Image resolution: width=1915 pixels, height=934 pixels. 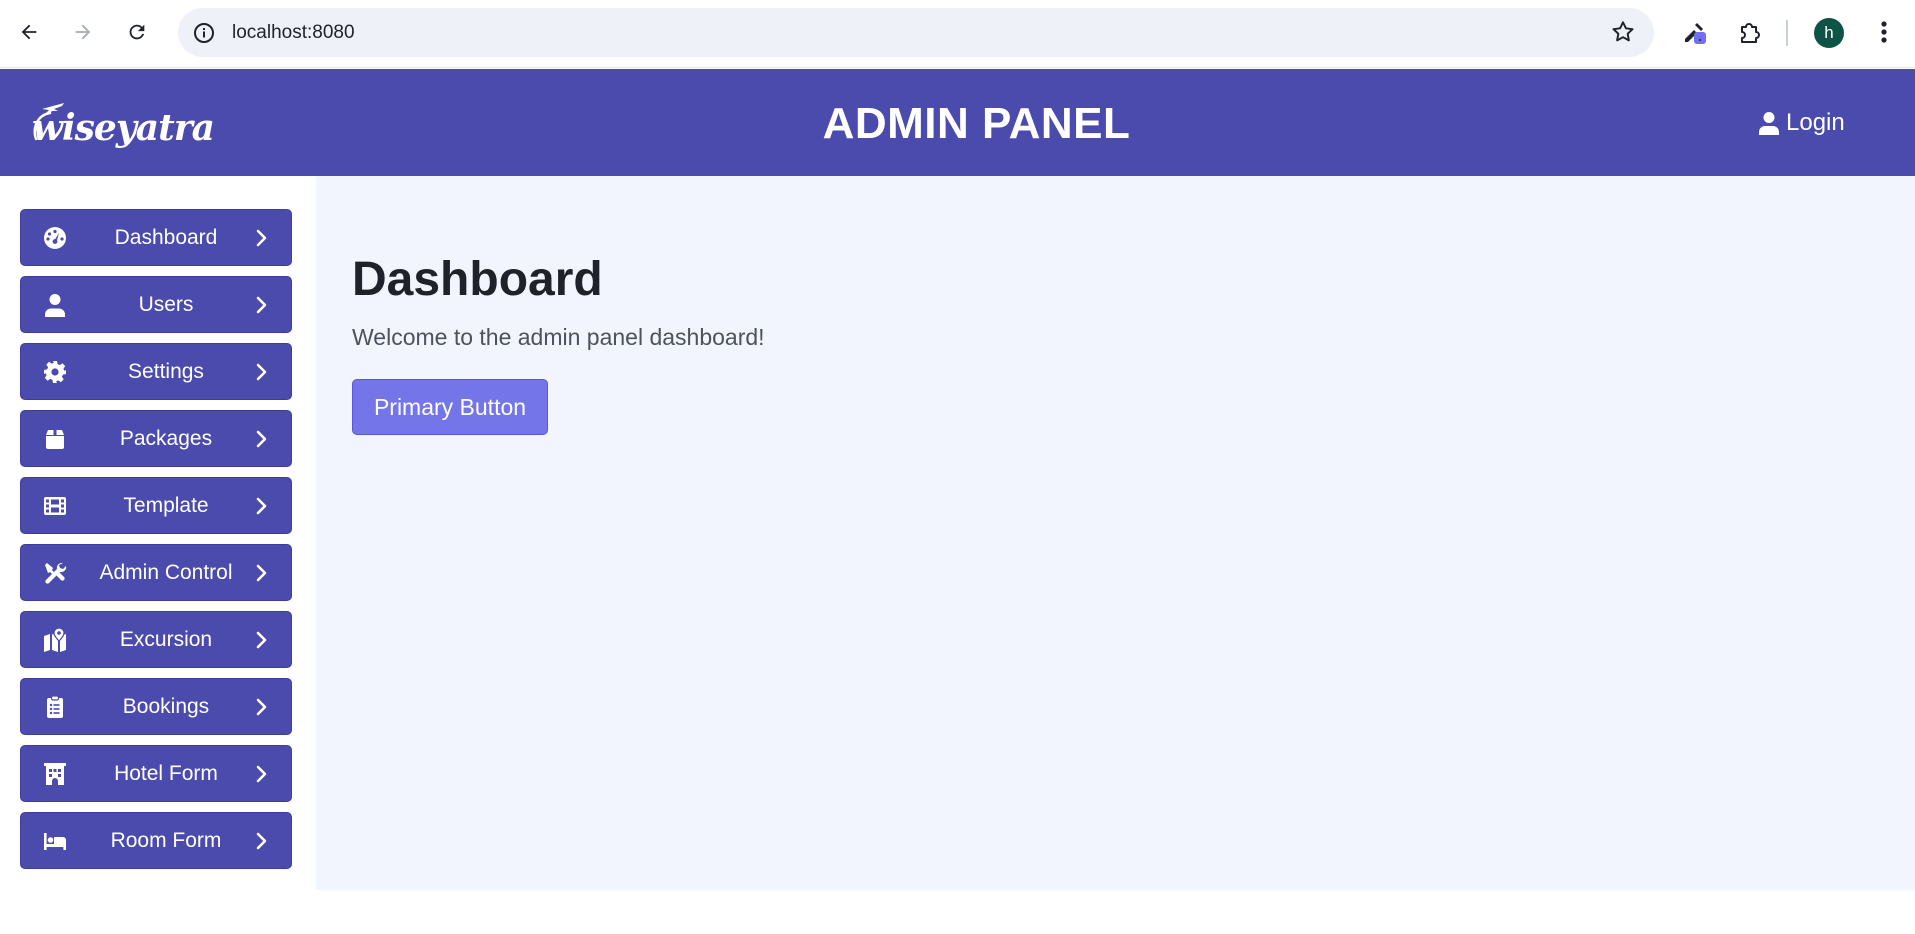 What do you see at coordinates (166, 706) in the screenshot?
I see `sidebar-item-label: Bookings` at bounding box center [166, 706].